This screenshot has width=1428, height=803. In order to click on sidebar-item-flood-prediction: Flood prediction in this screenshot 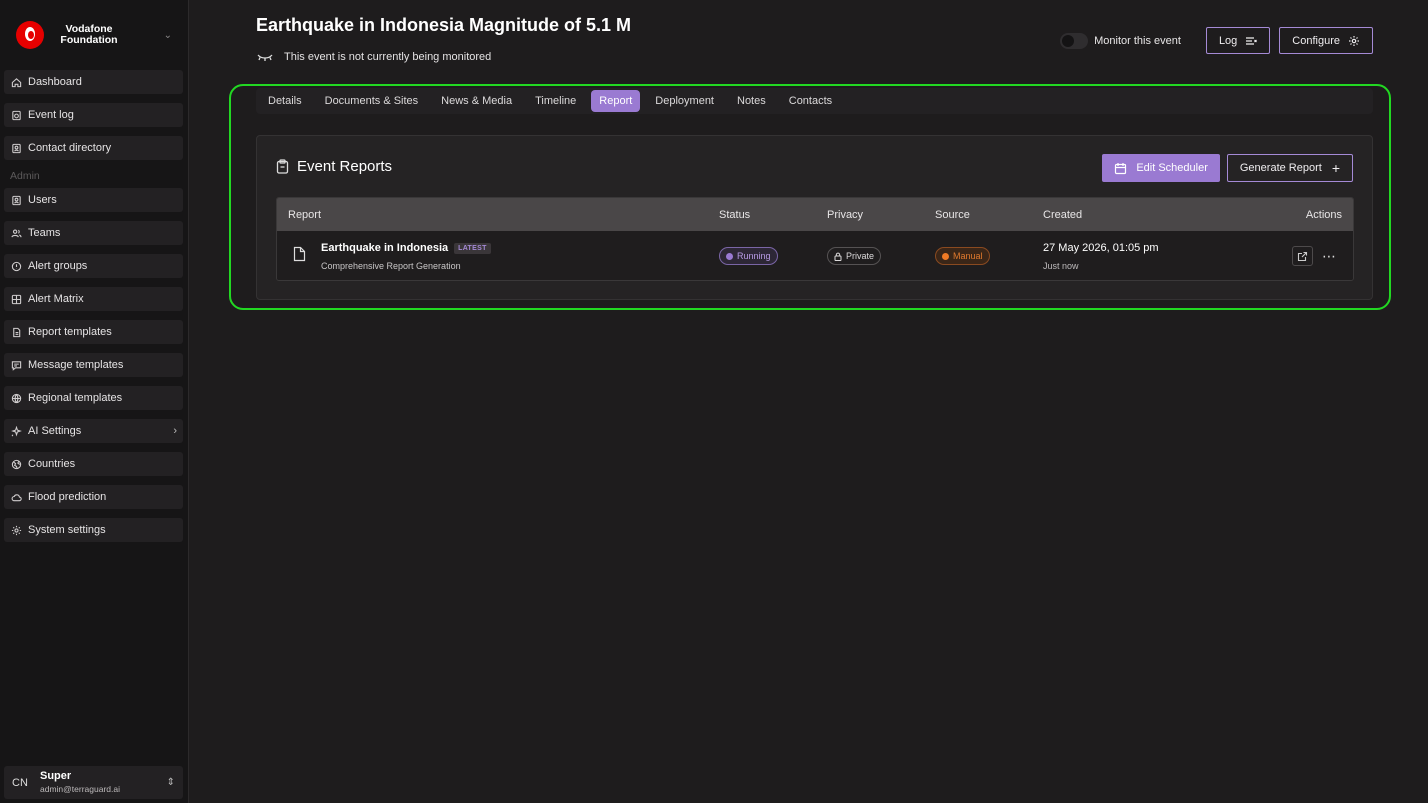, I will do `click(93, 497)`.